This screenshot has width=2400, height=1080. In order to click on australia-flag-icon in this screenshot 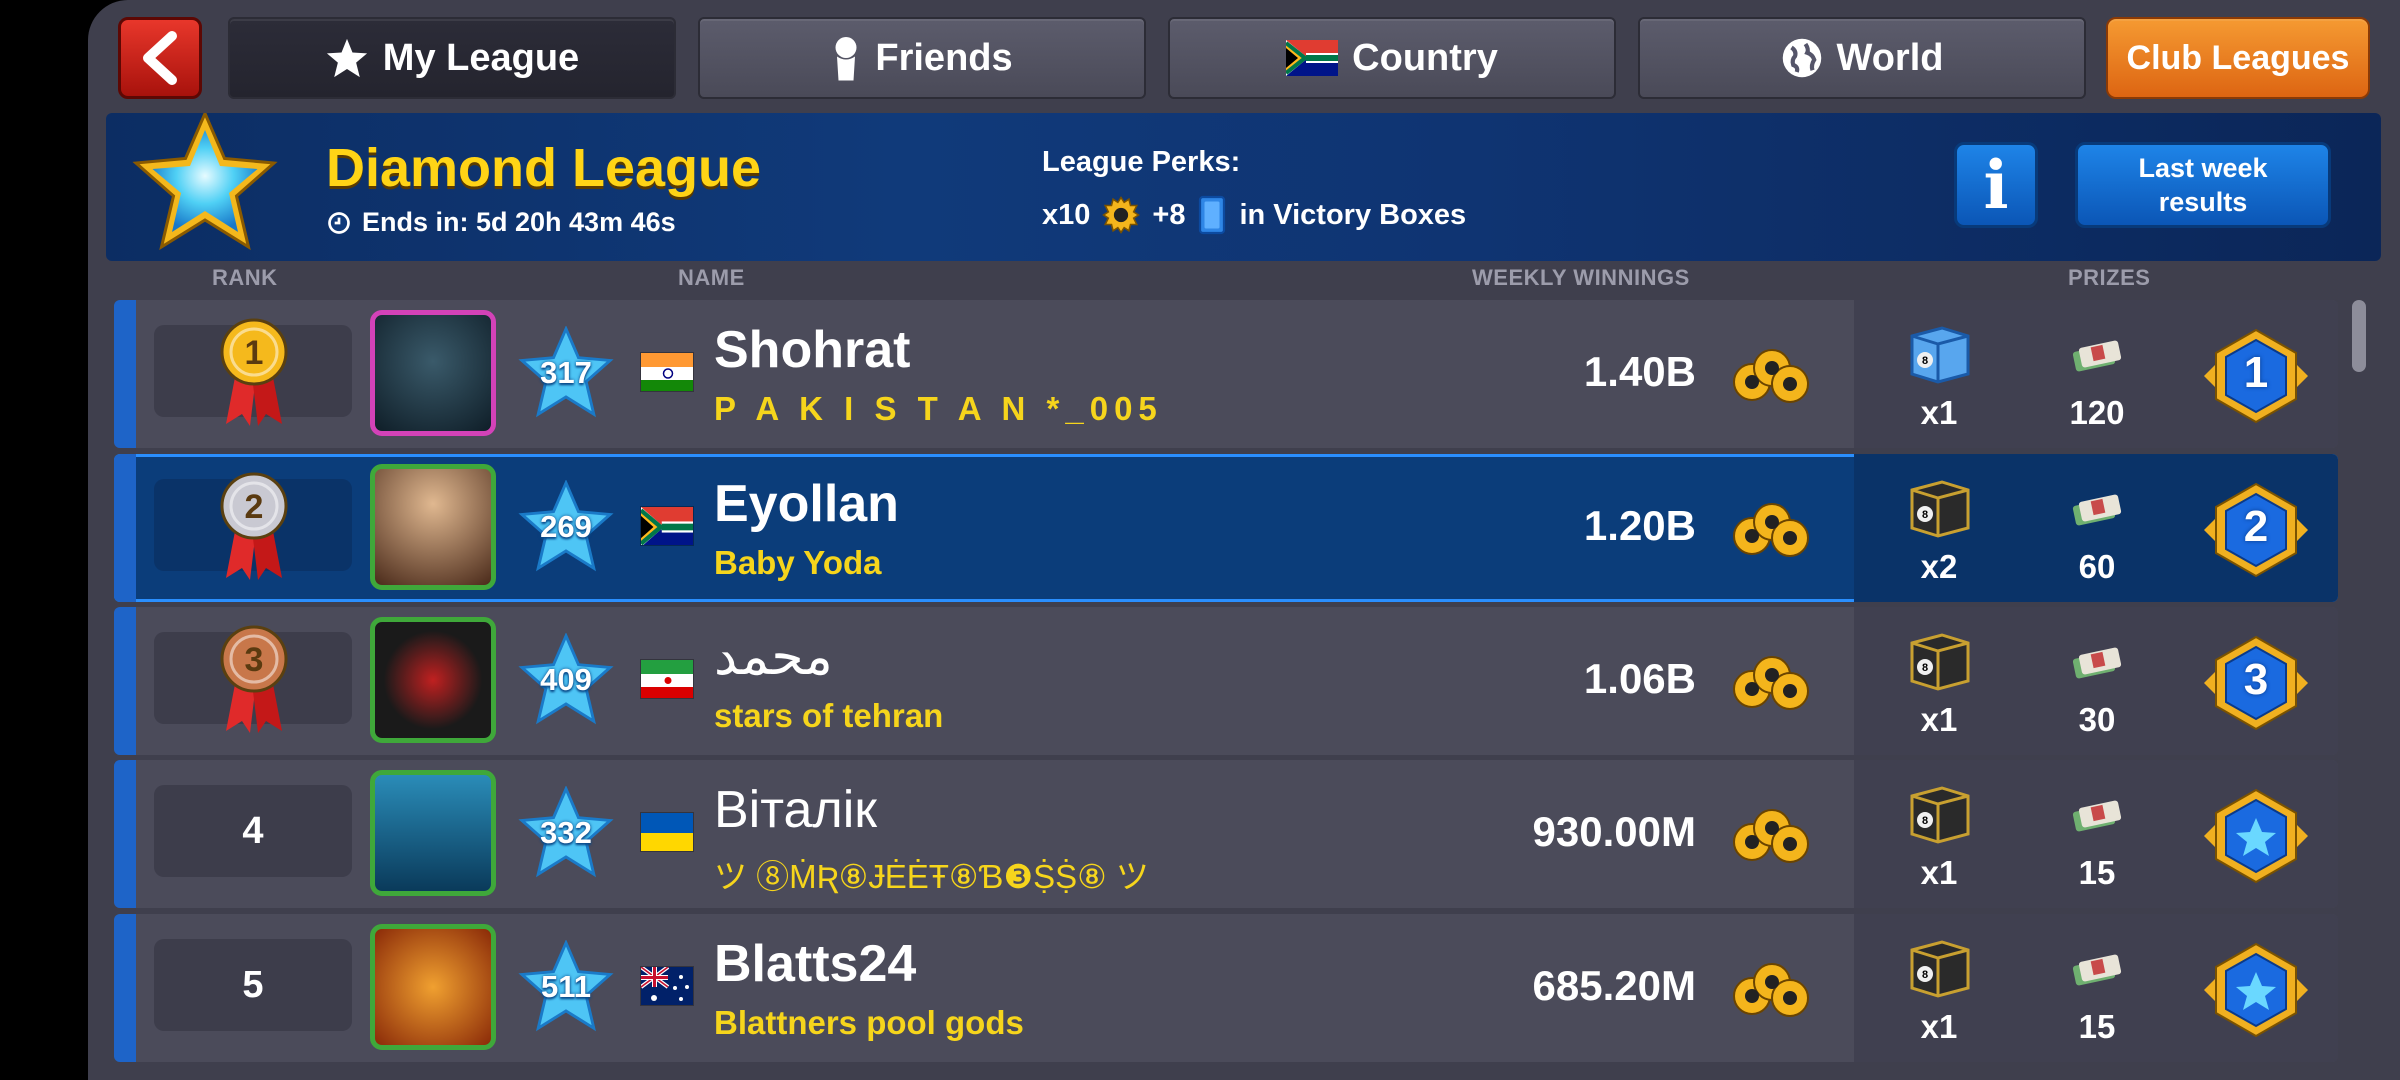, I will do `click(667, 986)`.